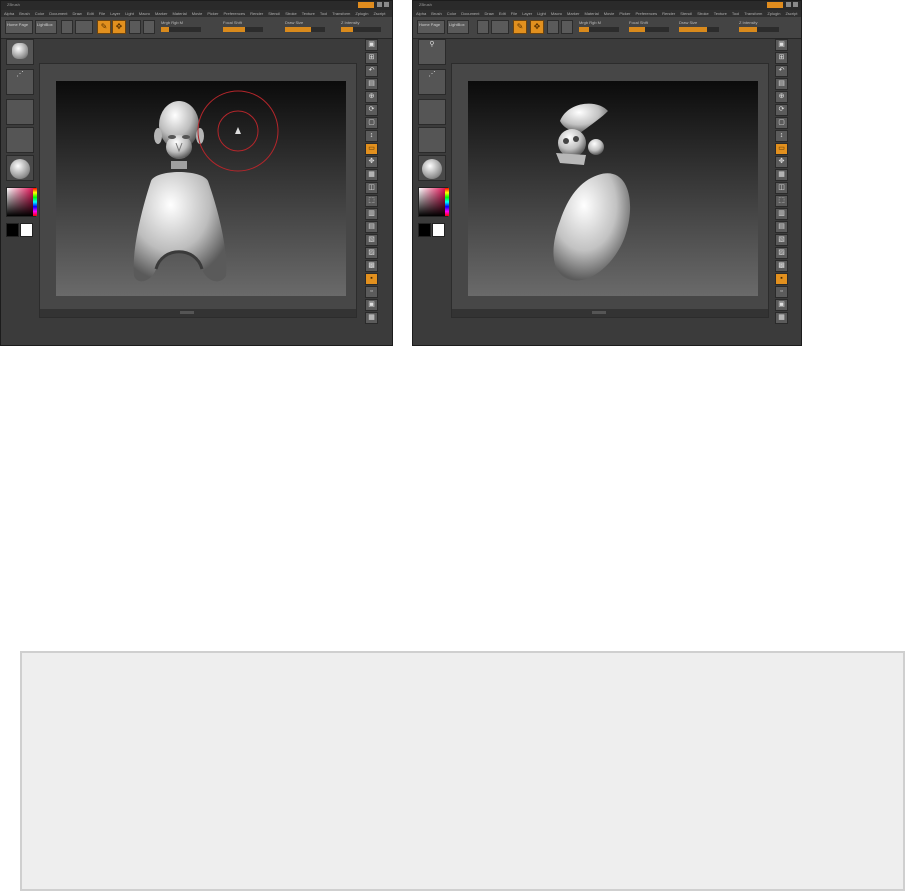 Image resolution: width=909 pixels, height=894 pixels. What do you see at coordinates (361, 13) in the screenshot?
I see `menu-item: Zplugin` at bounding box center [361, 13].